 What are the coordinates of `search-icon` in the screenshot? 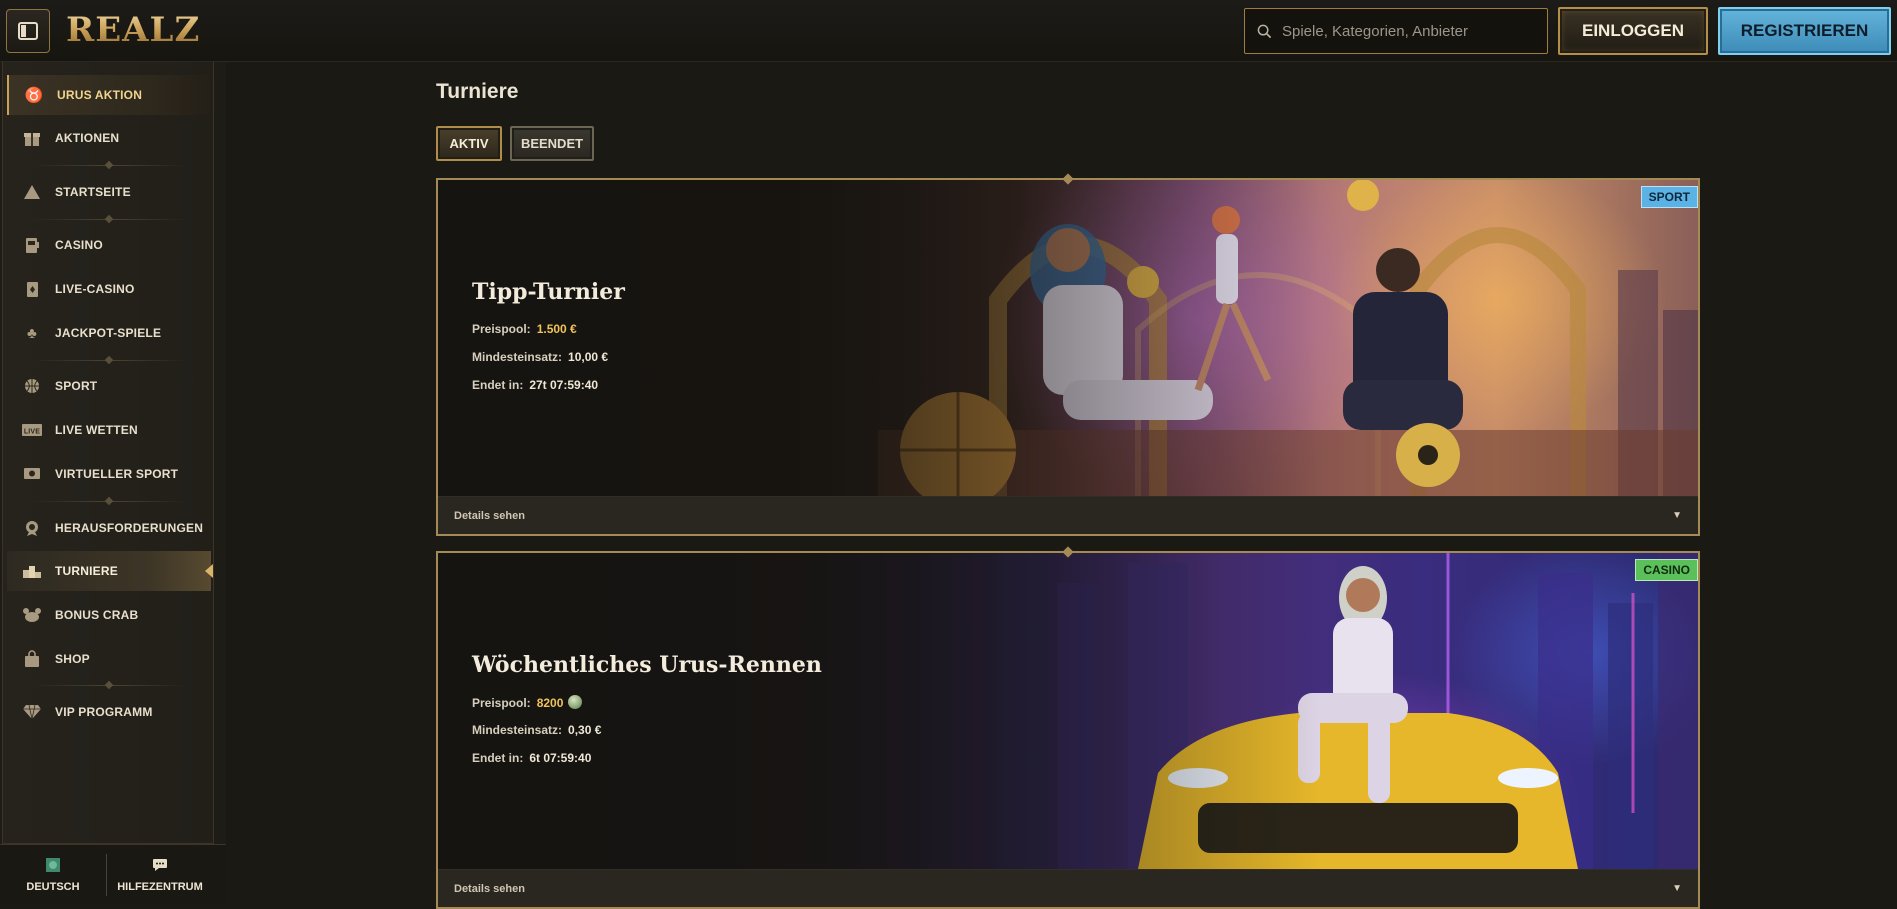 It's located at (1264, 31).